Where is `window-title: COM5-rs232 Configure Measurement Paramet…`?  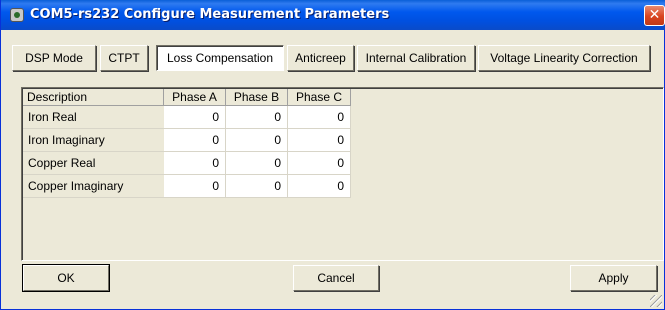 window-title: COM5-rs232 Configure Measurement Paramet… is located at coordinates (210, 14).